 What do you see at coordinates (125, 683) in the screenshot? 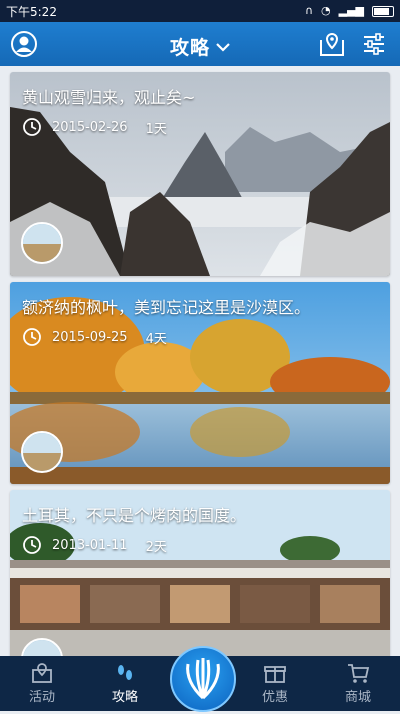
I see `nav-guides: 攻略` at bounding box center [125, 683].